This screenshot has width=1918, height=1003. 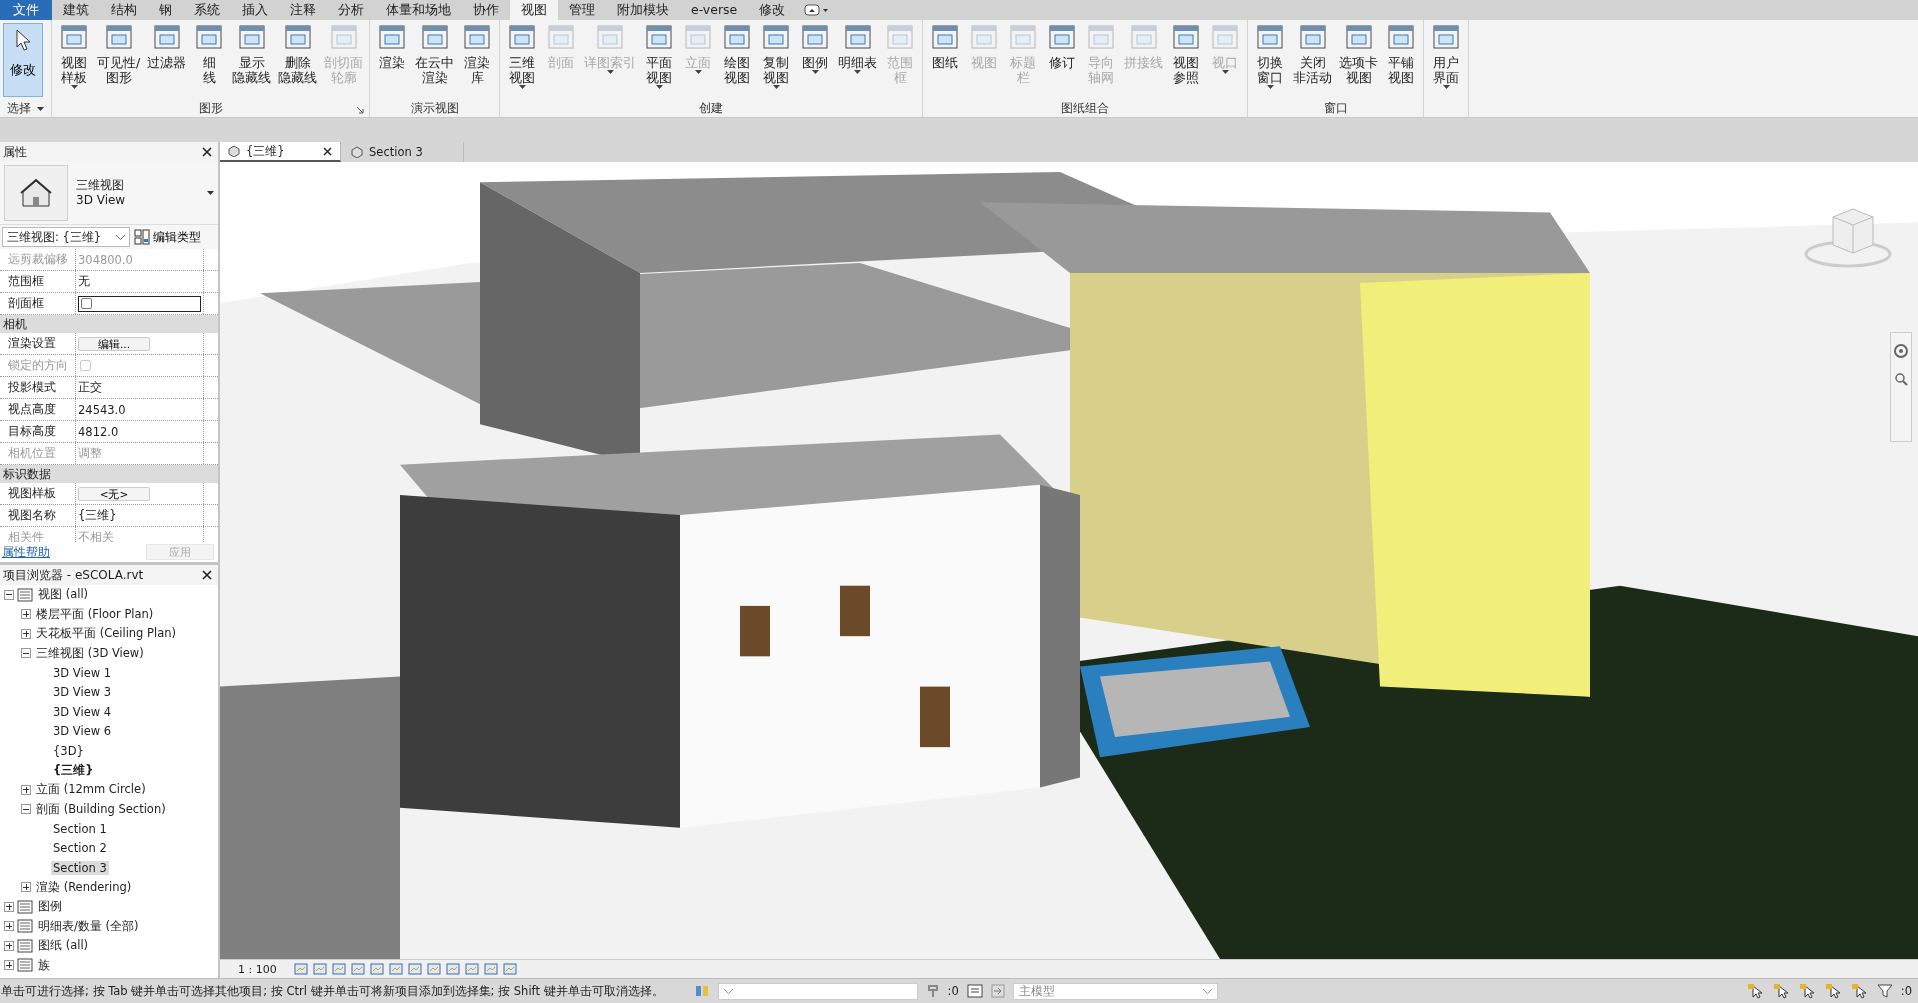 I want to click on ribbon-tool-button: 视图 样板, so click(x=74, y=56).